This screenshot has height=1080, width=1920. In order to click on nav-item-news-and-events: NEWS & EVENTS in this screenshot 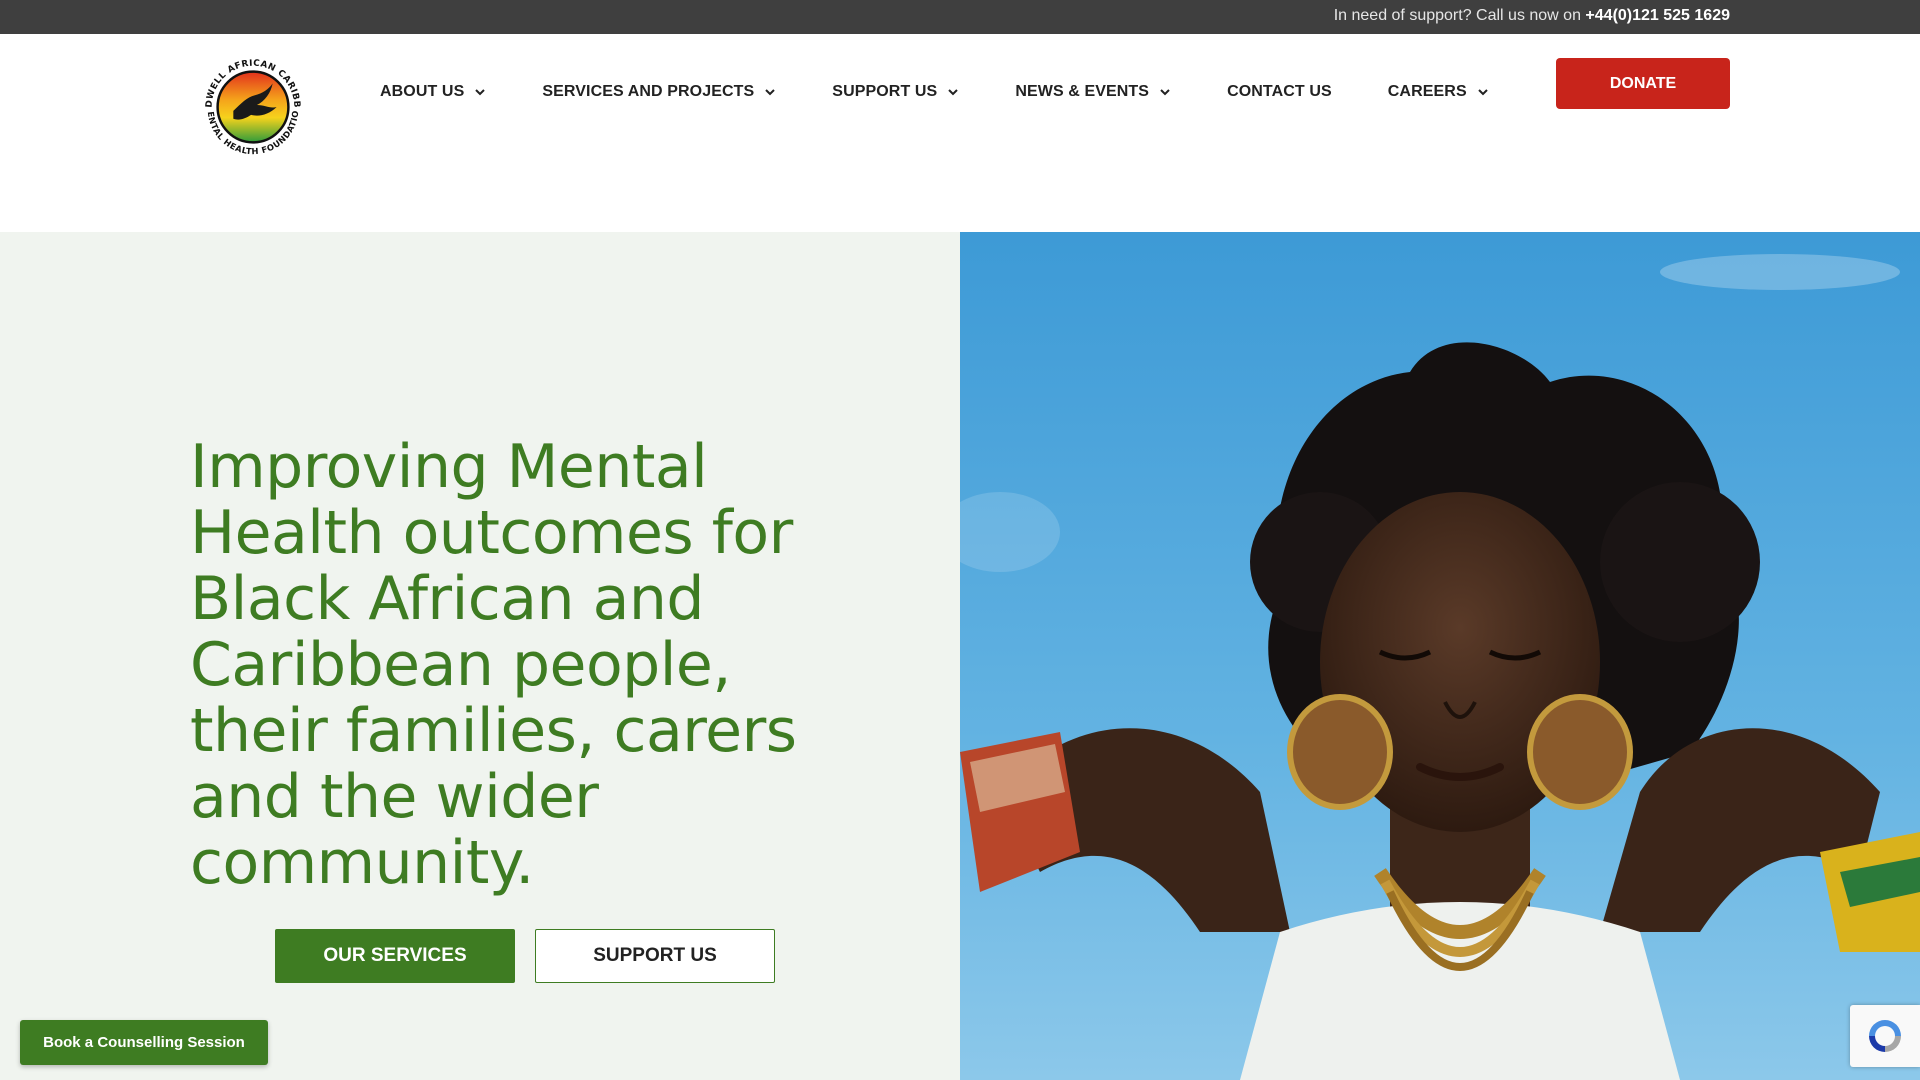, I will do `click(1093, 92)`.